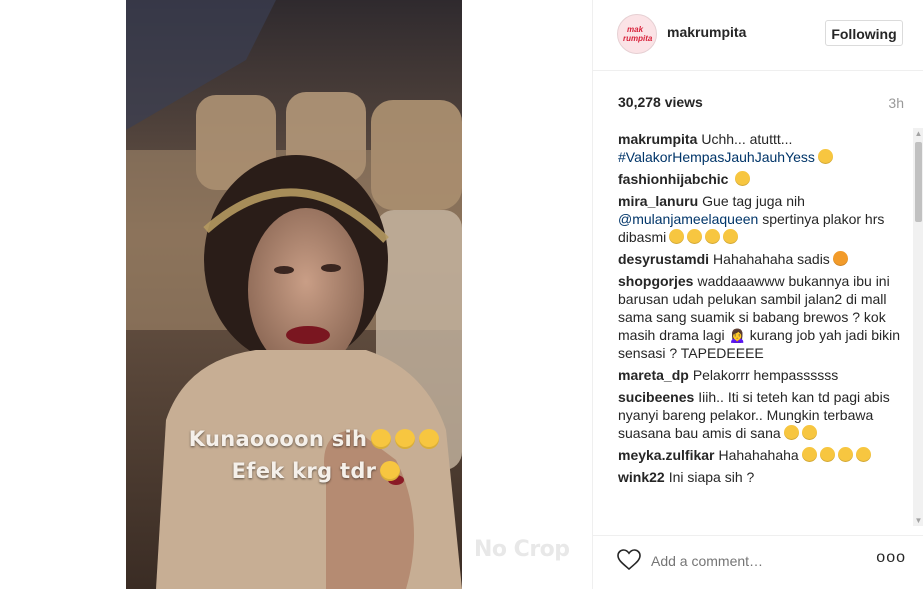 The height and width of the screenshot is (590, 923). Describe the element at coordinates (653, 375) in the screenshot. I see `comment-username: mareta_dp` at that location.